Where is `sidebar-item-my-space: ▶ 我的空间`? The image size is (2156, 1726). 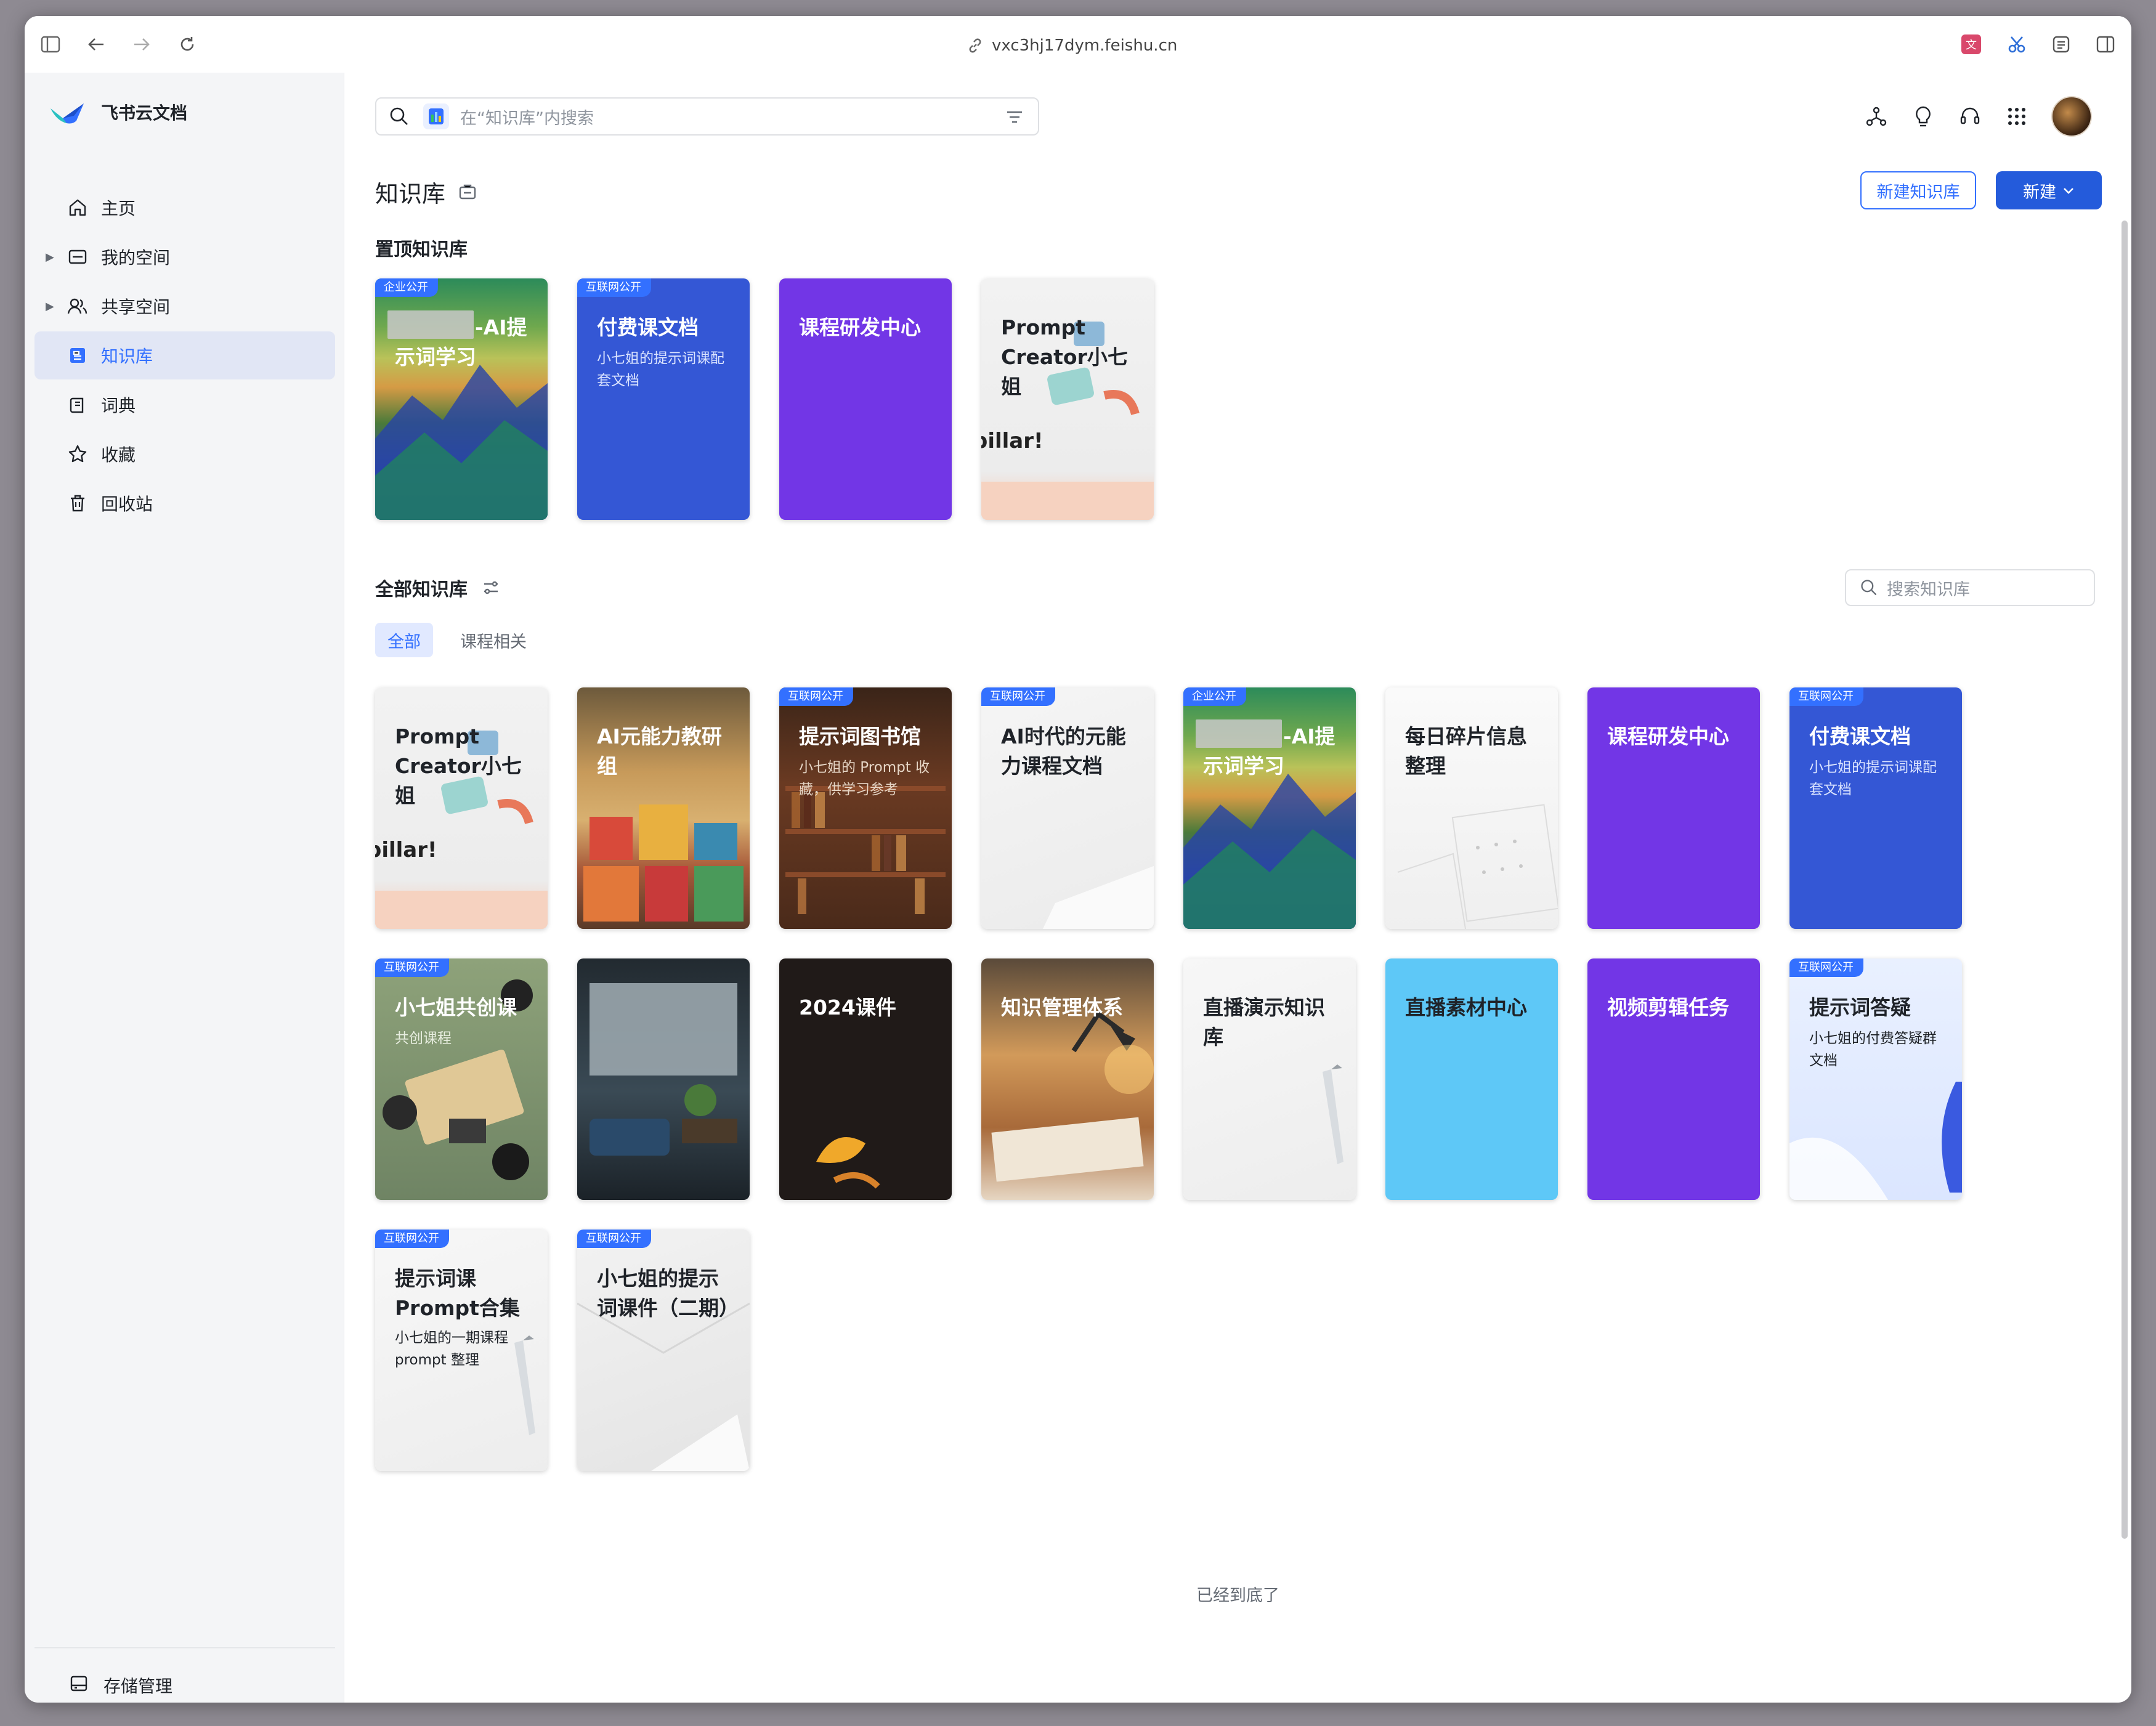
sidebar-item-my-space: ▶ 我的空间 is located at coordinates (184, 257).